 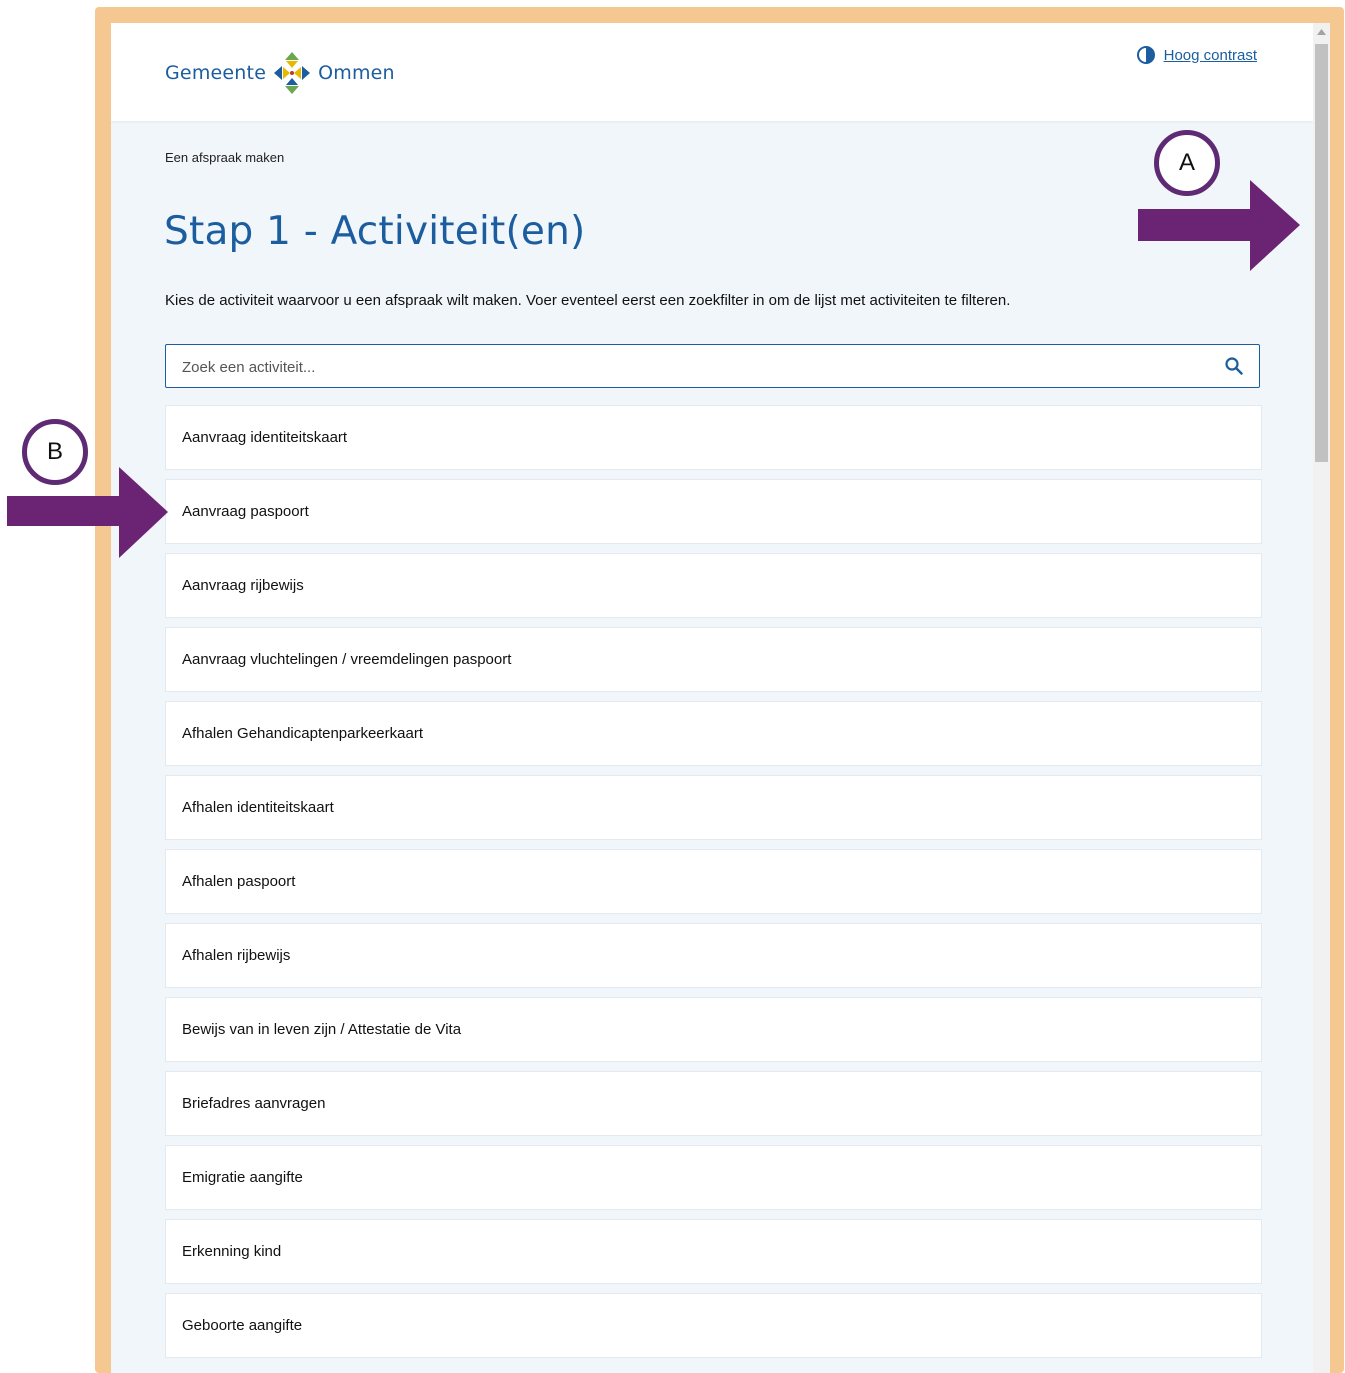 I want to click on breadcrumb: Een afspraak maken, so click(x=225, y=157).